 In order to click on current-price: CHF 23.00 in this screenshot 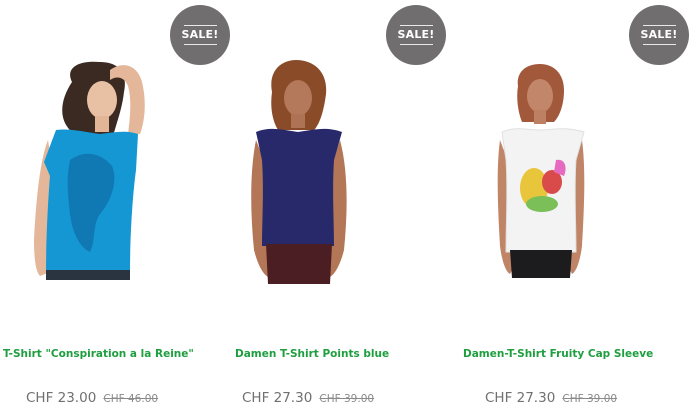, I will do `click(61, 398)`.